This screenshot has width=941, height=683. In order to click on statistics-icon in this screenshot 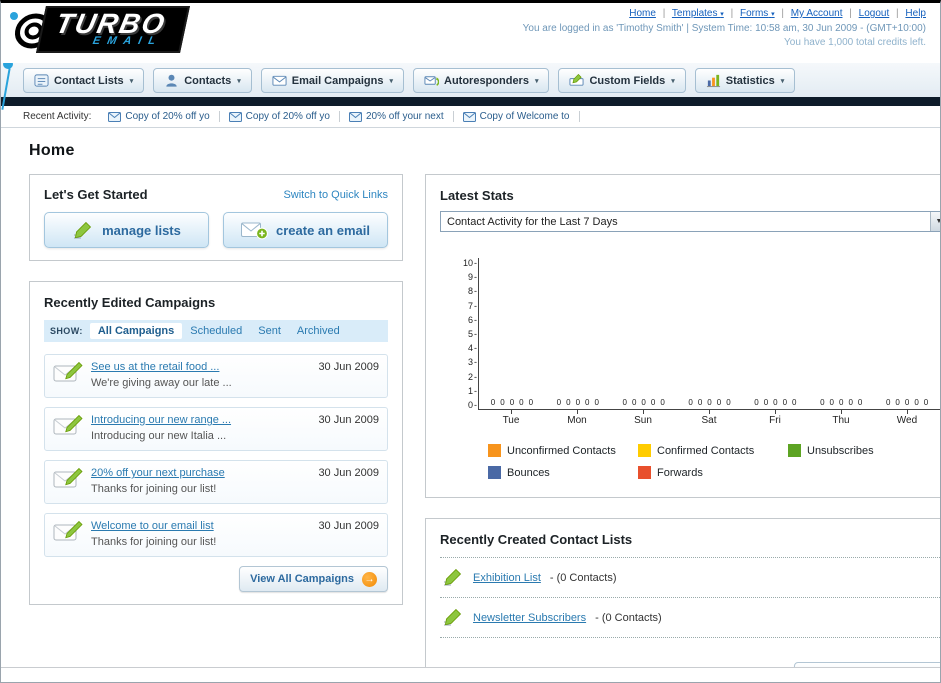, I will do `click(713, 81)`.